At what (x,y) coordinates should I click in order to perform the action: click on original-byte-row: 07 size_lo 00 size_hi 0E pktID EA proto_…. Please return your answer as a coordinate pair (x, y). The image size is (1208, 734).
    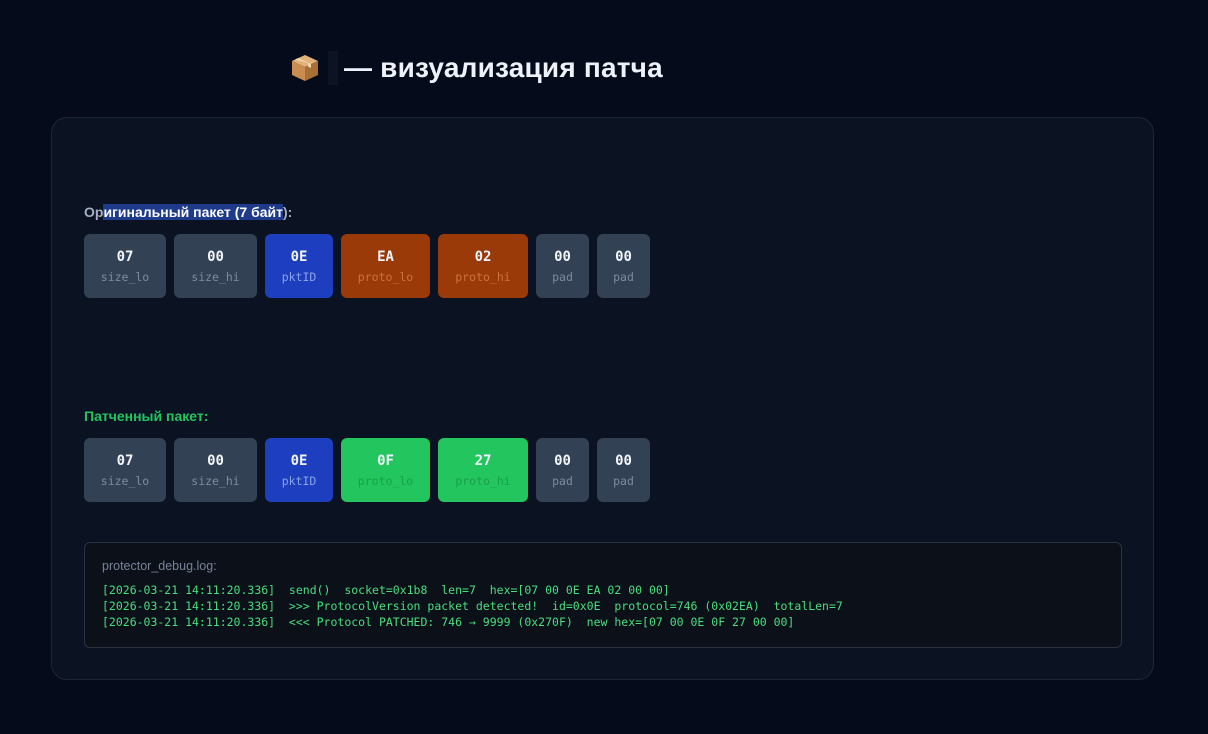
    Looking at the image, I should click on (367, 266).